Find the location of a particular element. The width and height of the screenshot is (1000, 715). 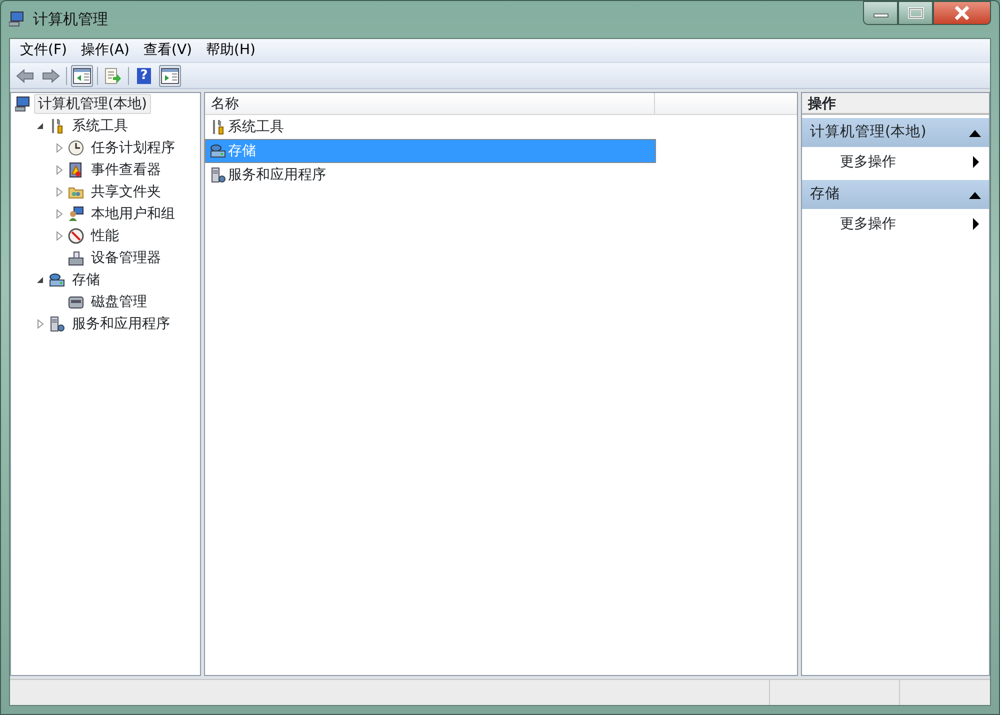

show-hide-action-pane-button is located at coordinates (170, 75).